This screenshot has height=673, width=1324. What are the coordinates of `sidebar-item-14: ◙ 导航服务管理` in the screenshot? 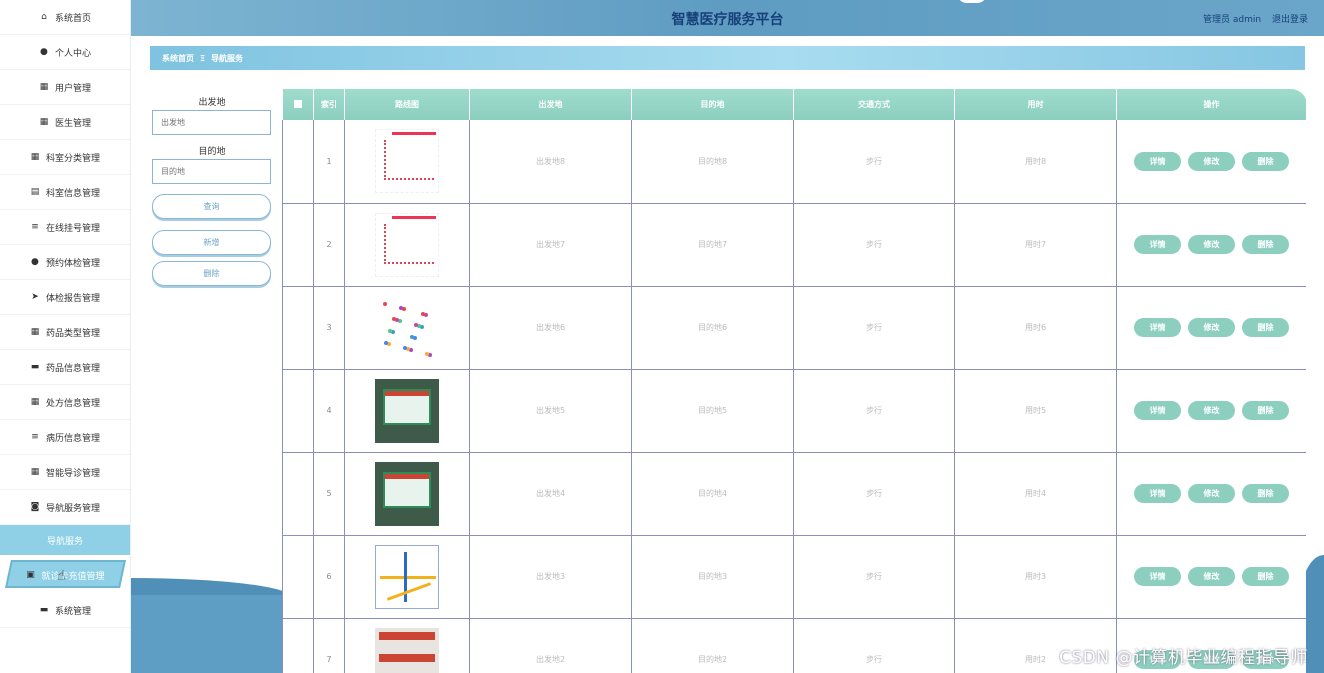 It's located at (65, 507).